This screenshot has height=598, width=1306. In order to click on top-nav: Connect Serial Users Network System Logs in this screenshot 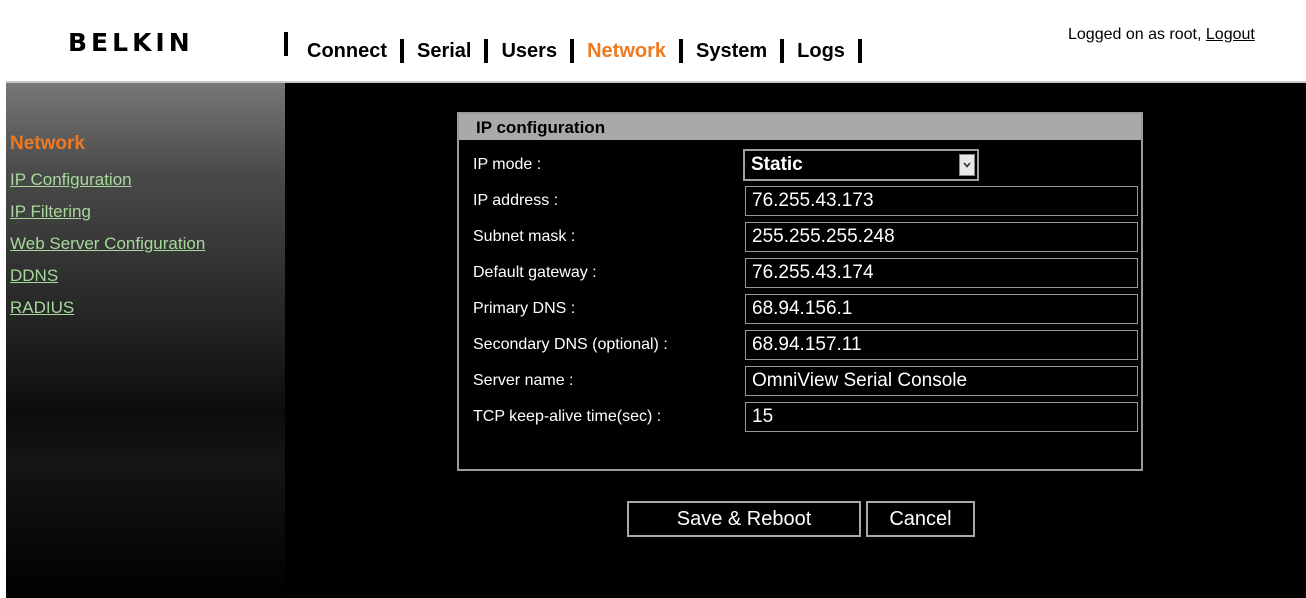, I will do `click(591, 51)`.